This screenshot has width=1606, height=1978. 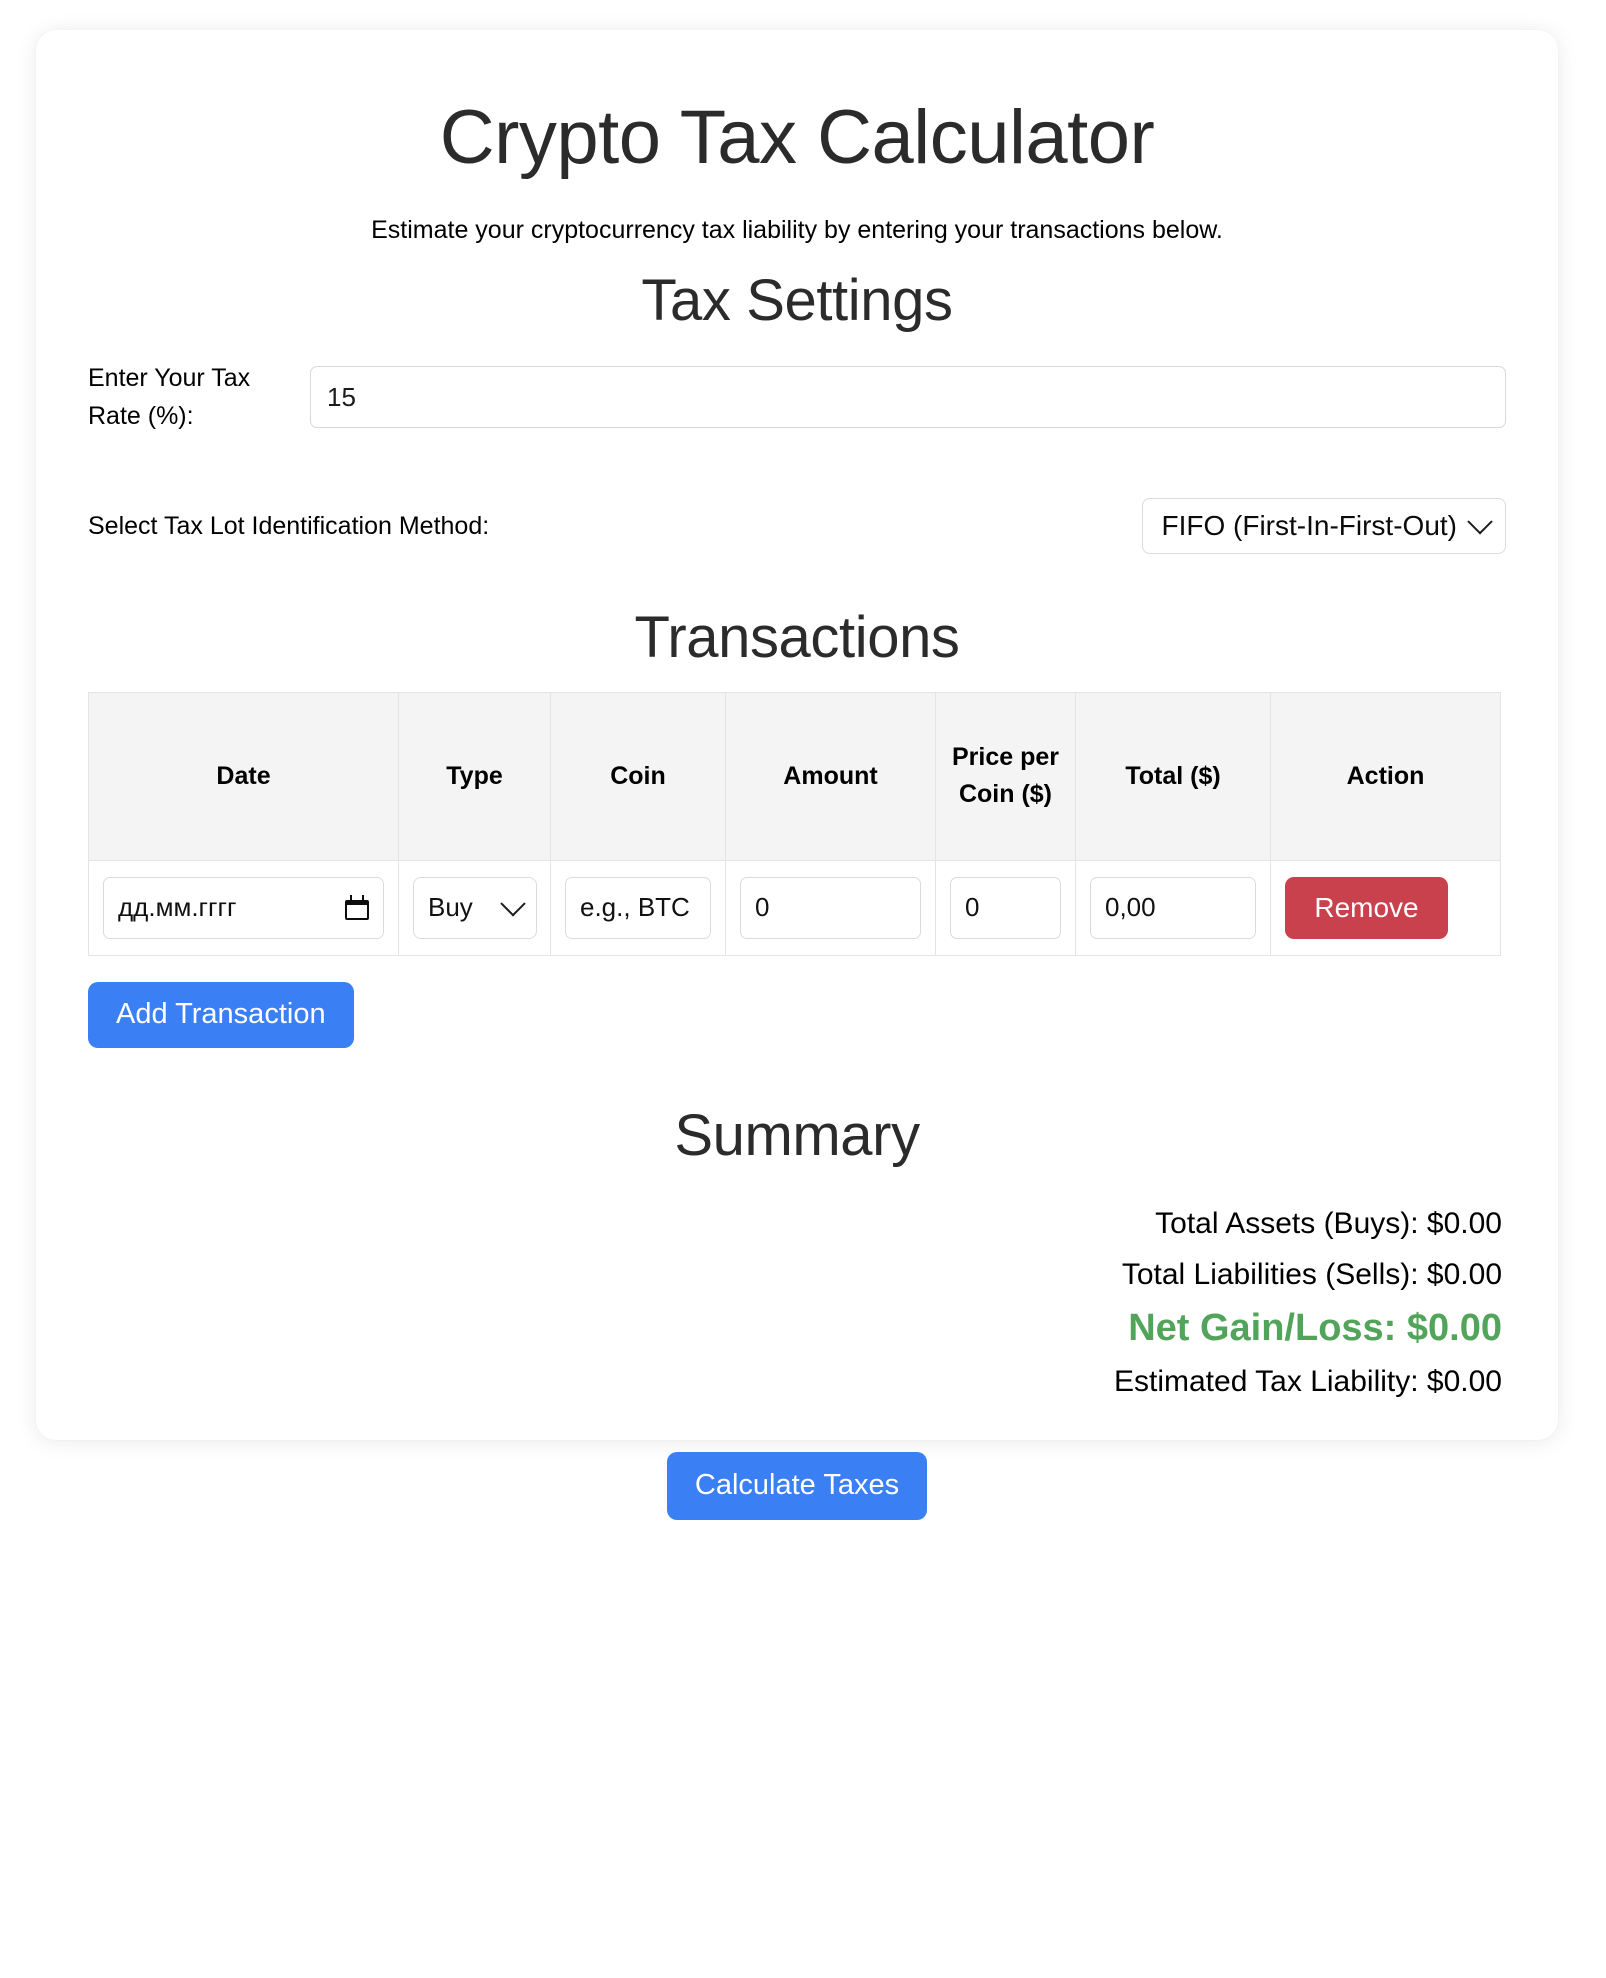 I want to click on cell-coin: e.g., BTC, so click(x=638, y=907).